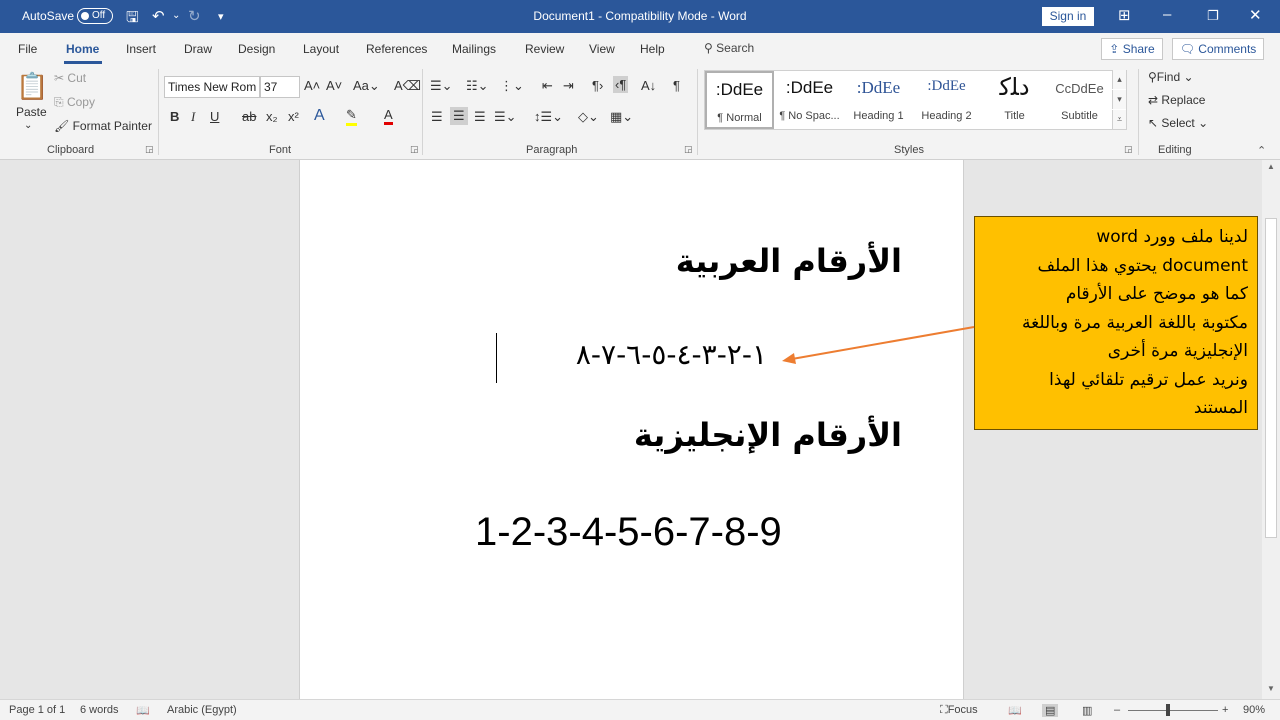 The height and width of the screenshot is (720, 1280). I want to click on text-effects-icon: A, so click(319, 116).